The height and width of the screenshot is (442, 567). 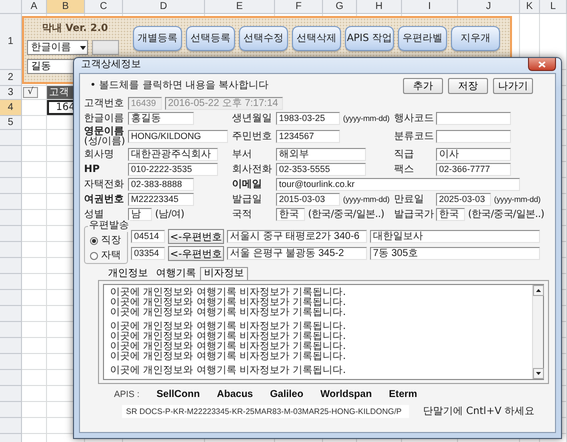 What do you see at coordinates (140, 214) in the screenshot?
I see `text-field: 남` at bounding box center [140, 214].